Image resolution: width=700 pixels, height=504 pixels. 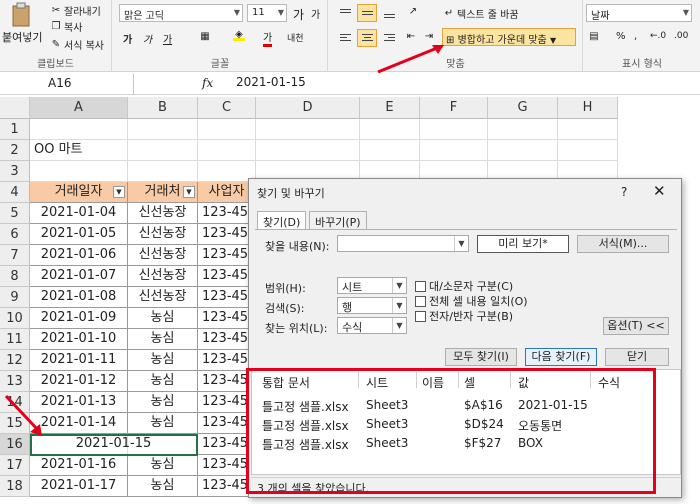 What do you see at coordinates (15, 108) in the screenshot?
I see `select-all-corner` at bounding box center [15, 108].